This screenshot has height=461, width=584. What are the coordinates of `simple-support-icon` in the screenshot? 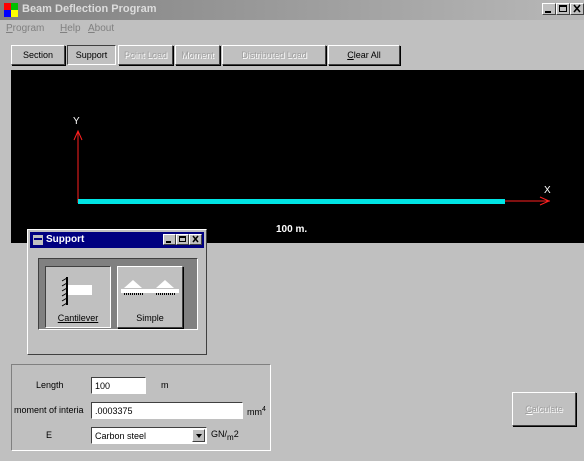 It's located at (150, 287).